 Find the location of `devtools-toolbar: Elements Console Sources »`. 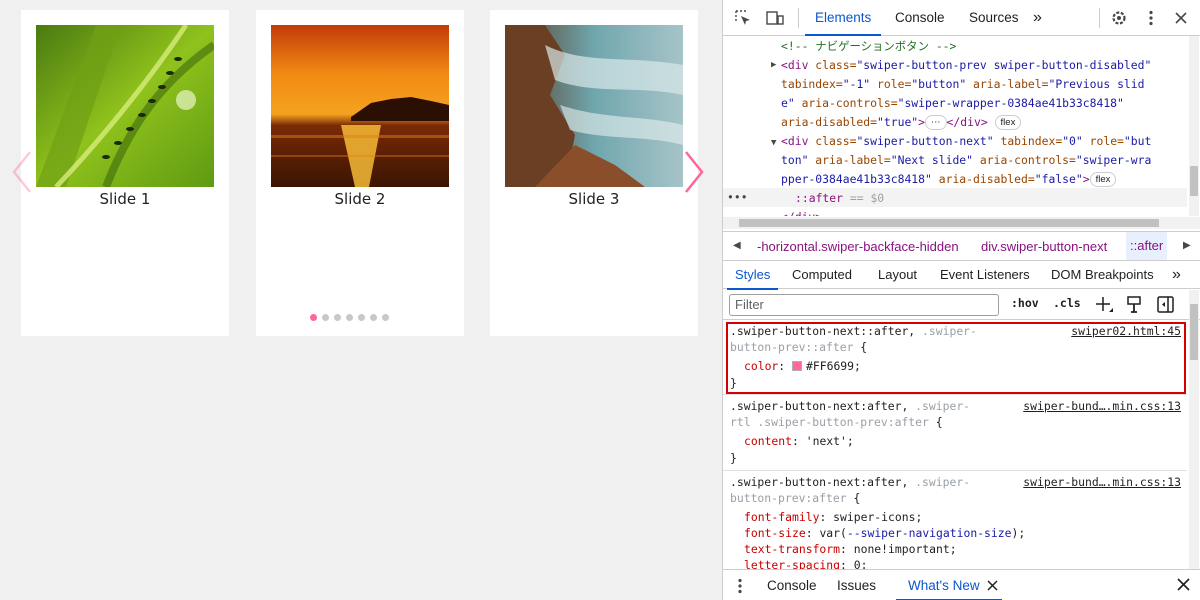

devtools-toolbar: Elements Console Sources » is located at coordinates (961, 18).